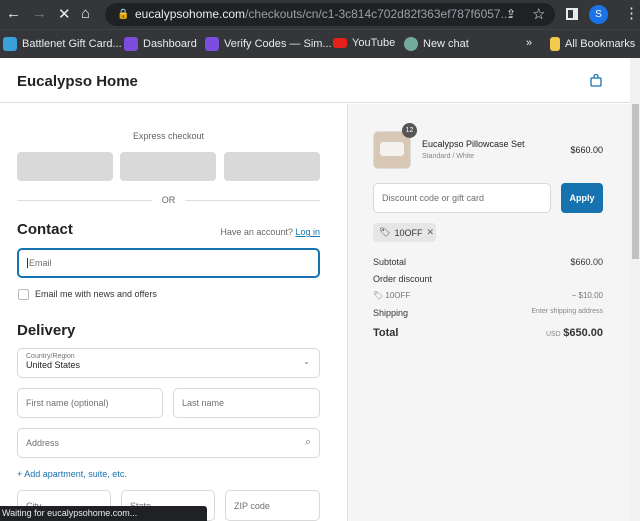 This screenshot has height=521, width=640. I want to click on subtotal-row: Subtotal $660.00, so click(488, 262).